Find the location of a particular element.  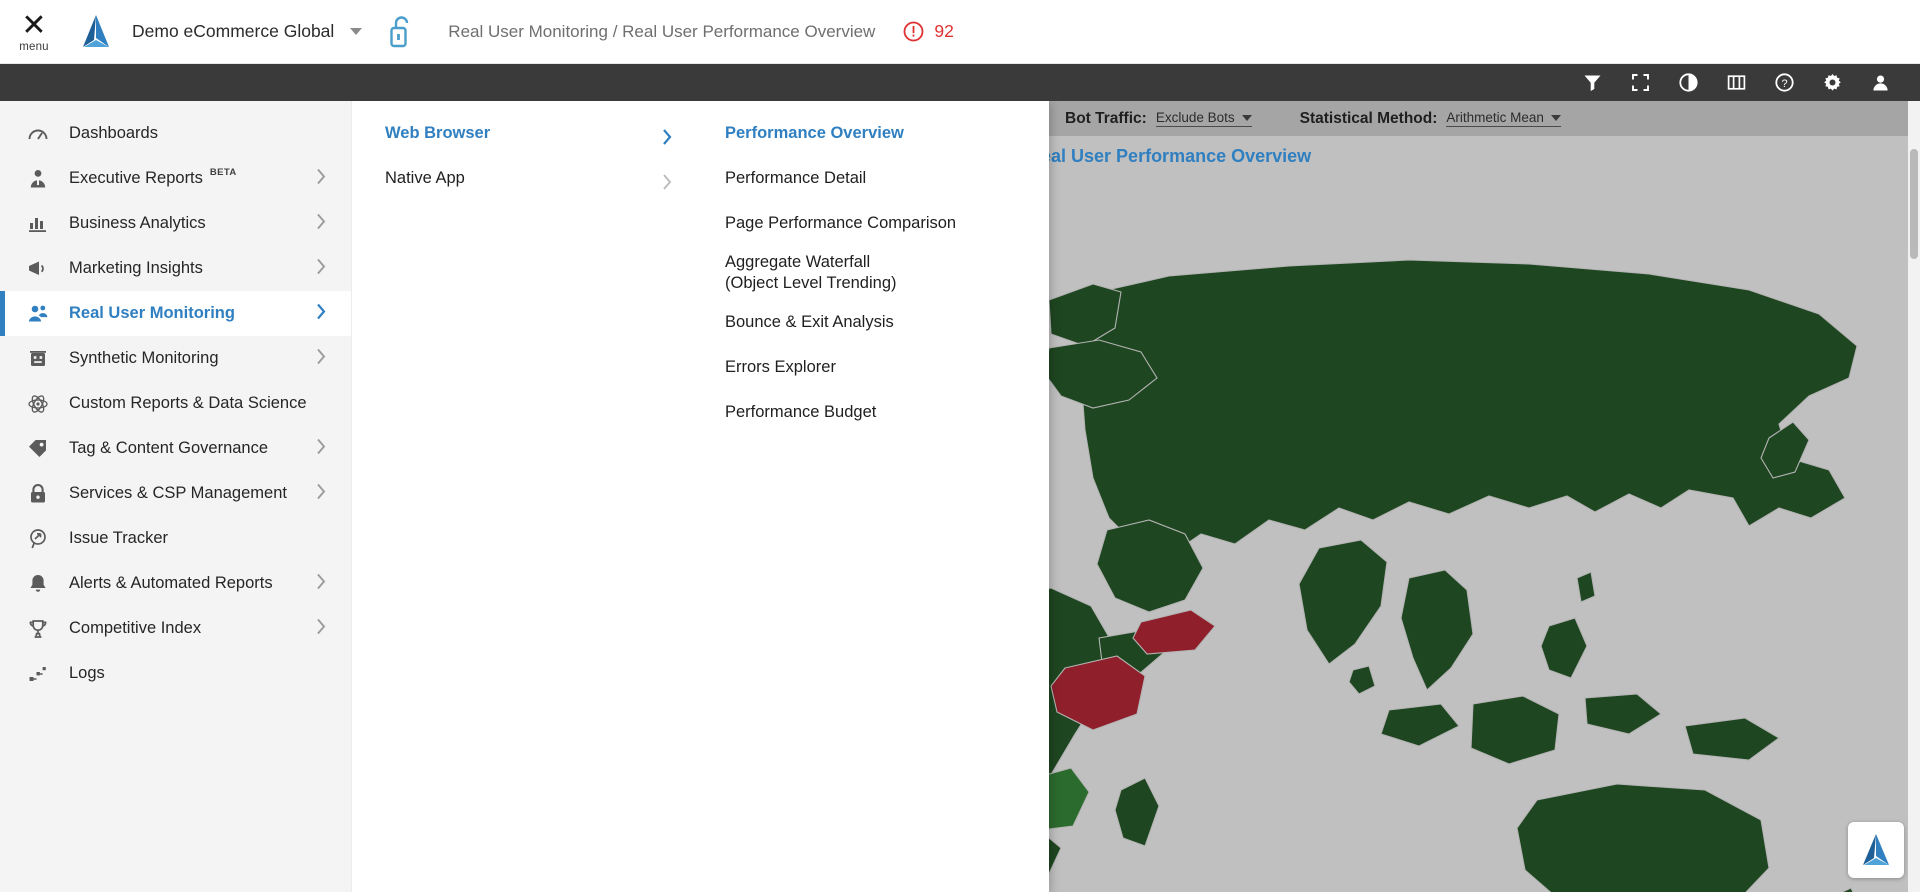

leafmenu-item-page-performance-comparison: Page Performance Comparison is located at coordinates (875, 223).